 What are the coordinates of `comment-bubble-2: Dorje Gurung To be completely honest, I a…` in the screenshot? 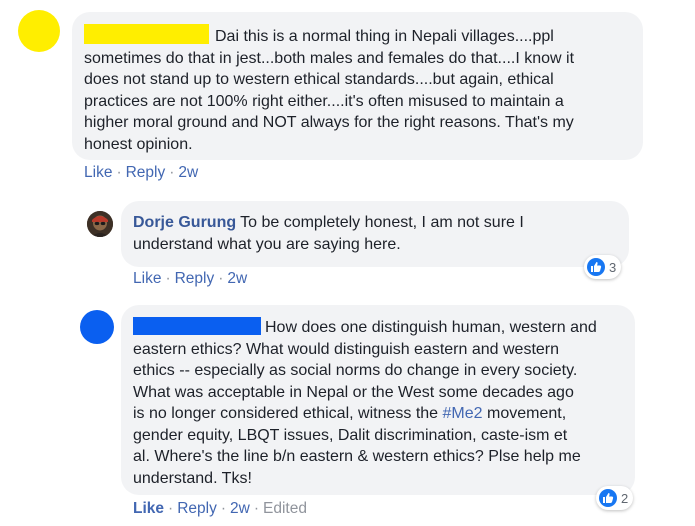 It's located at (375, 234).